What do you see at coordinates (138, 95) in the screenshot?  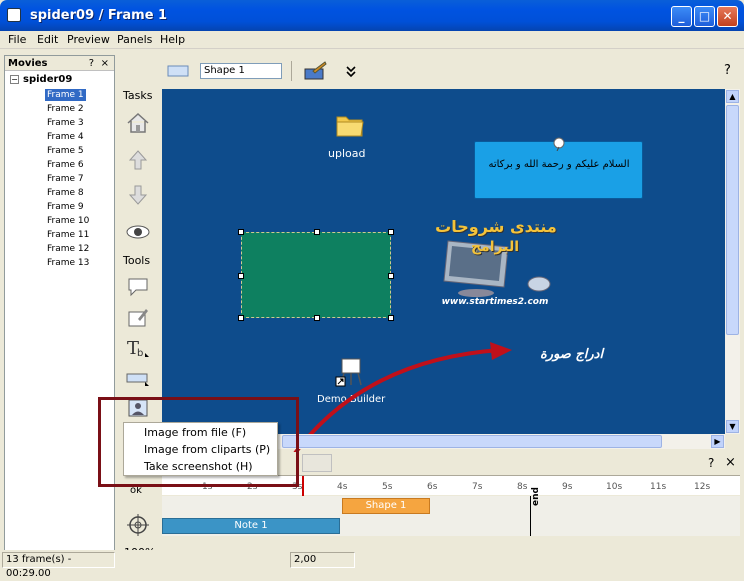 I see `tasks-label: Tasks` at bounding box center [138, 95].